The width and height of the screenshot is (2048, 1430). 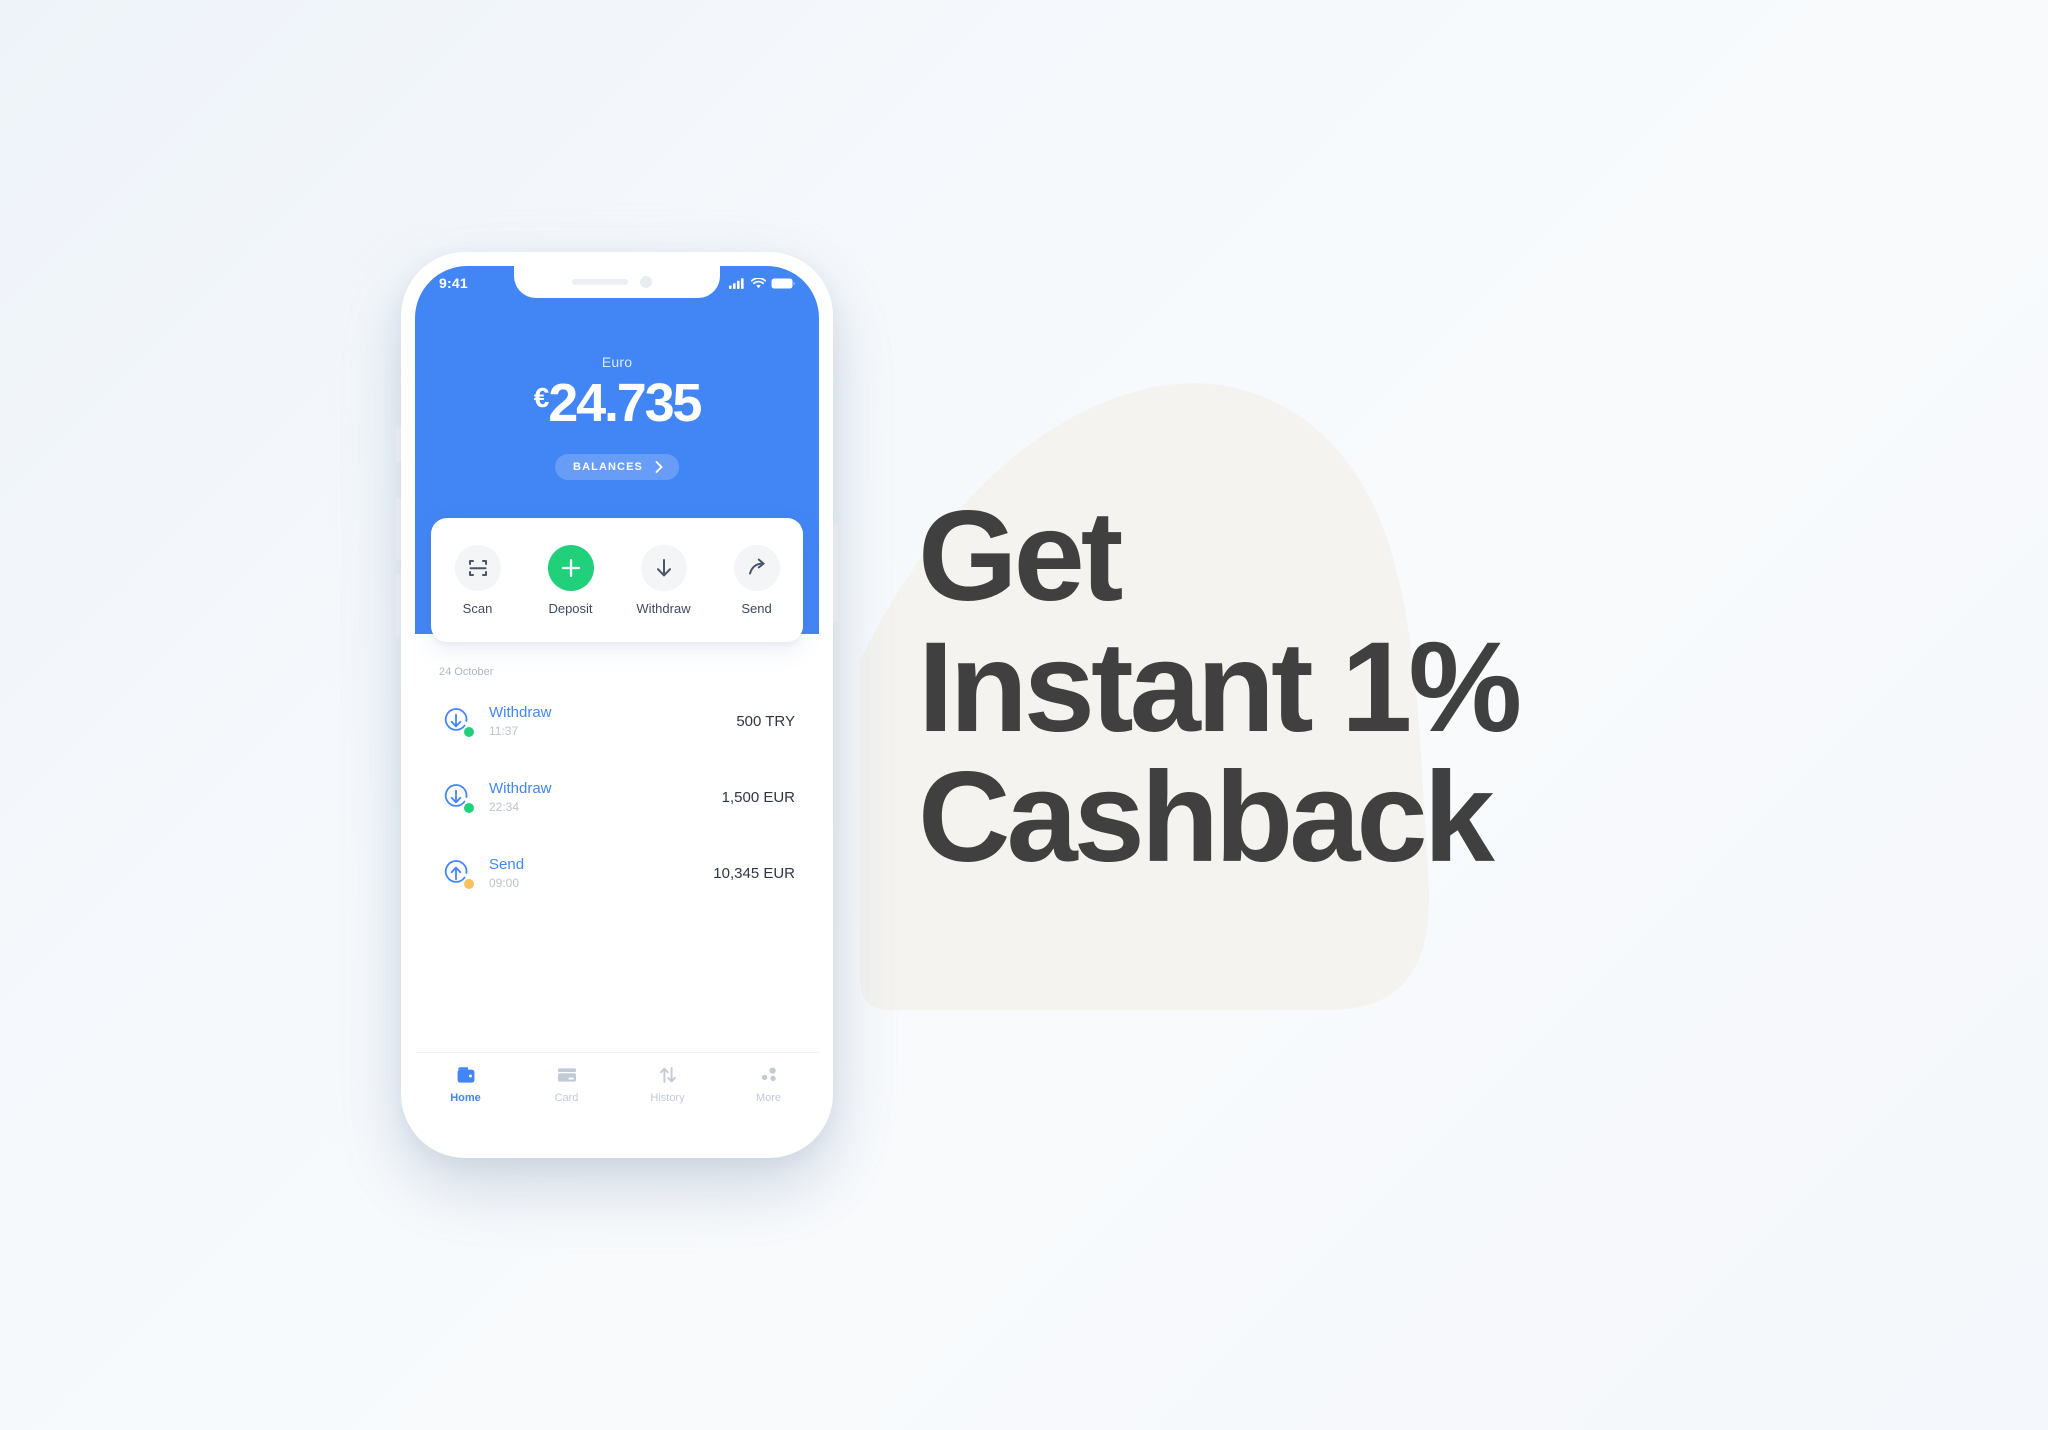 I want to click on credit-card-icon, so click(x=566, y=1075).